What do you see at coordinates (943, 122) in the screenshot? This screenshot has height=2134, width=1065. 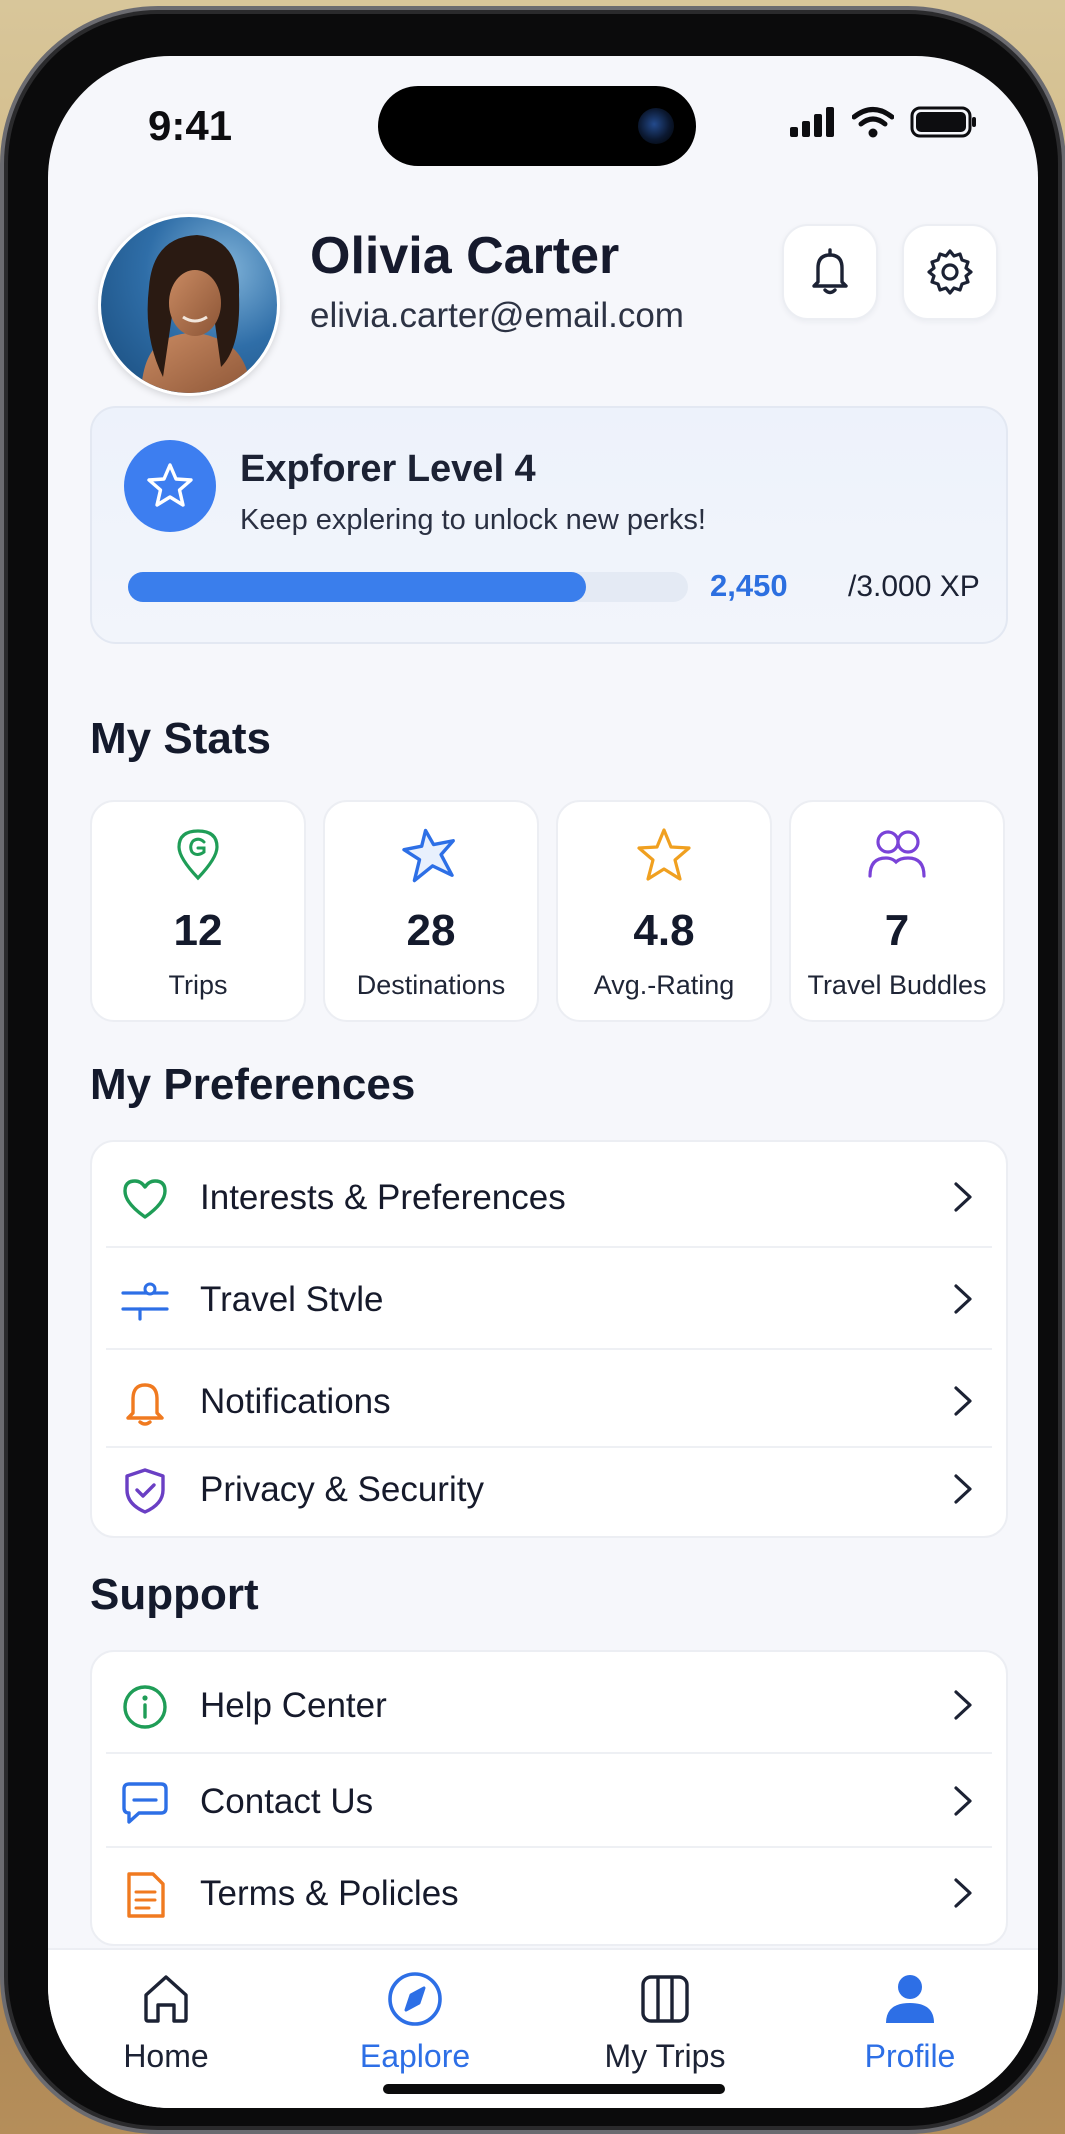 I see `battery-icon` at bounding box center [943, 122].